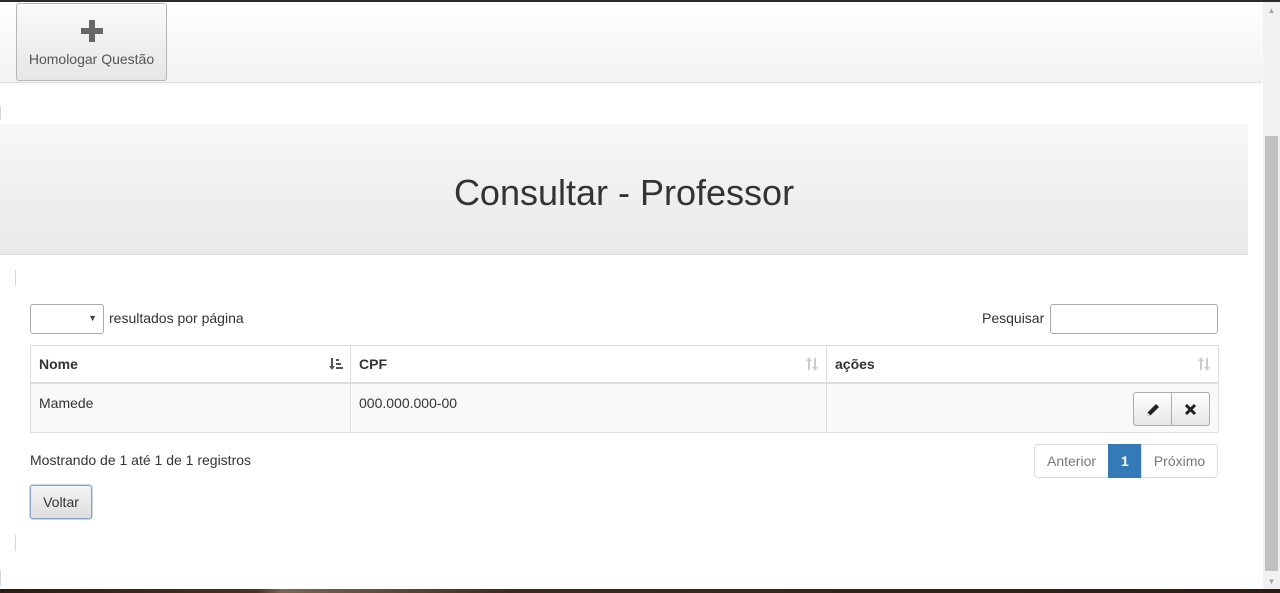  What do you see at coordinates (141, 460) in the screenshot?
I see `table-info: Mostrando de 1 até 1 de 1 registros` at bounding box center [141, 460].